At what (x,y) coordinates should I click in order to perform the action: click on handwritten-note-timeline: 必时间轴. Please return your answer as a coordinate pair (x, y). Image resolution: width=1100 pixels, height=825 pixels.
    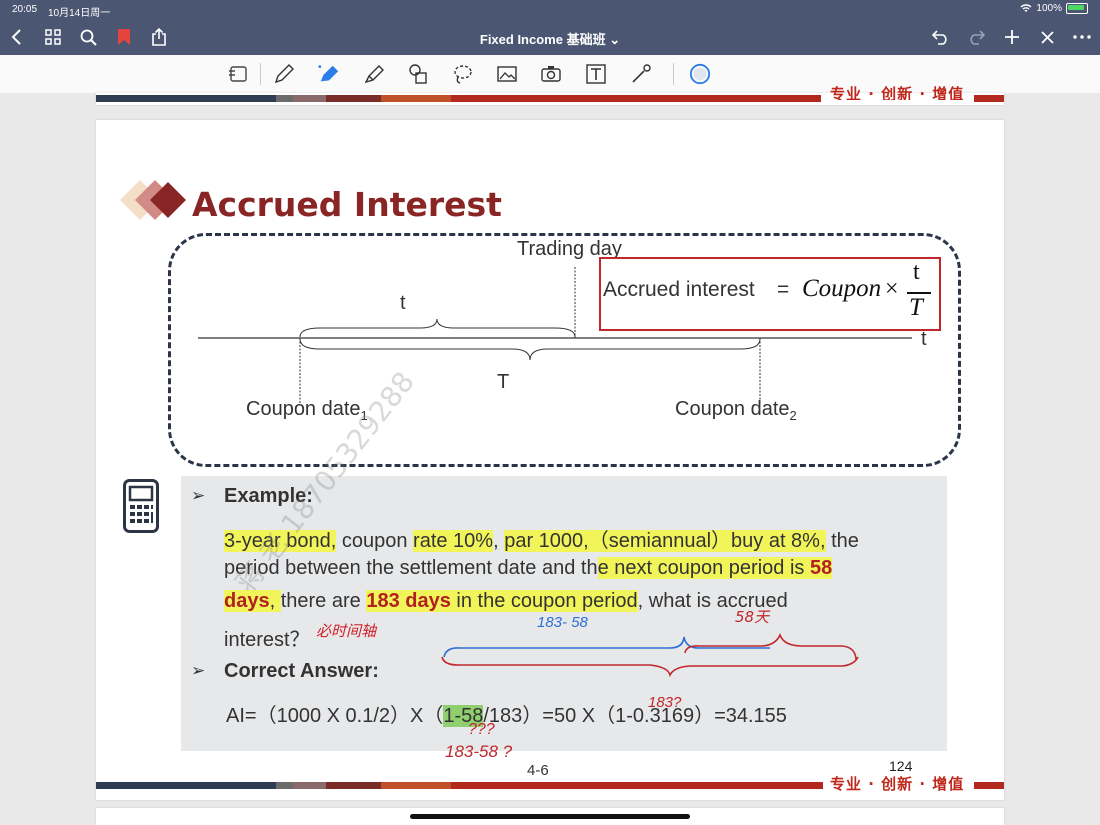
    Looking at the image, I should click on (346, 631).